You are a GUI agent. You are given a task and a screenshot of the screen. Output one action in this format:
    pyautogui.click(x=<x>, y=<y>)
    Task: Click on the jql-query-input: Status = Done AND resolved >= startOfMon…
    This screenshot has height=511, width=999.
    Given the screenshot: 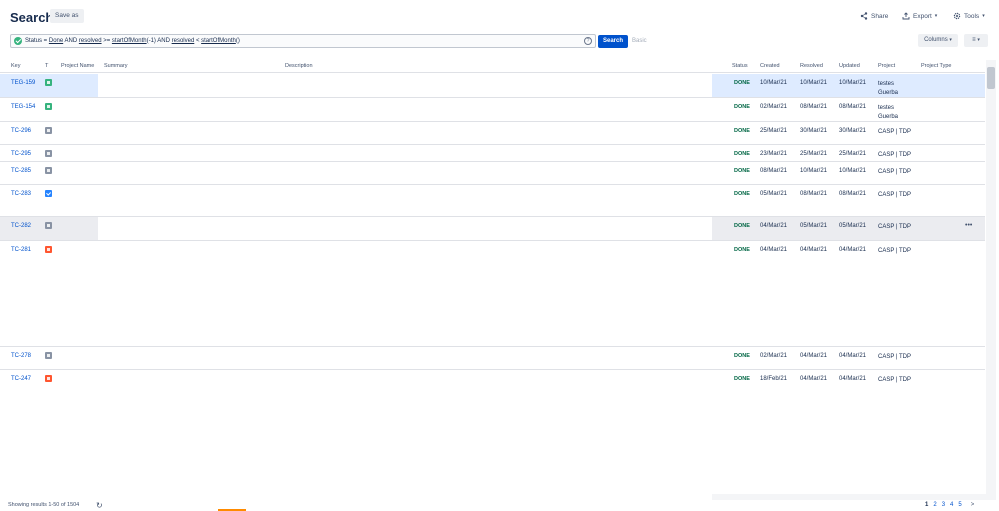 What is the action you would take?
    pyautogui.click(x=303, y=41)
    